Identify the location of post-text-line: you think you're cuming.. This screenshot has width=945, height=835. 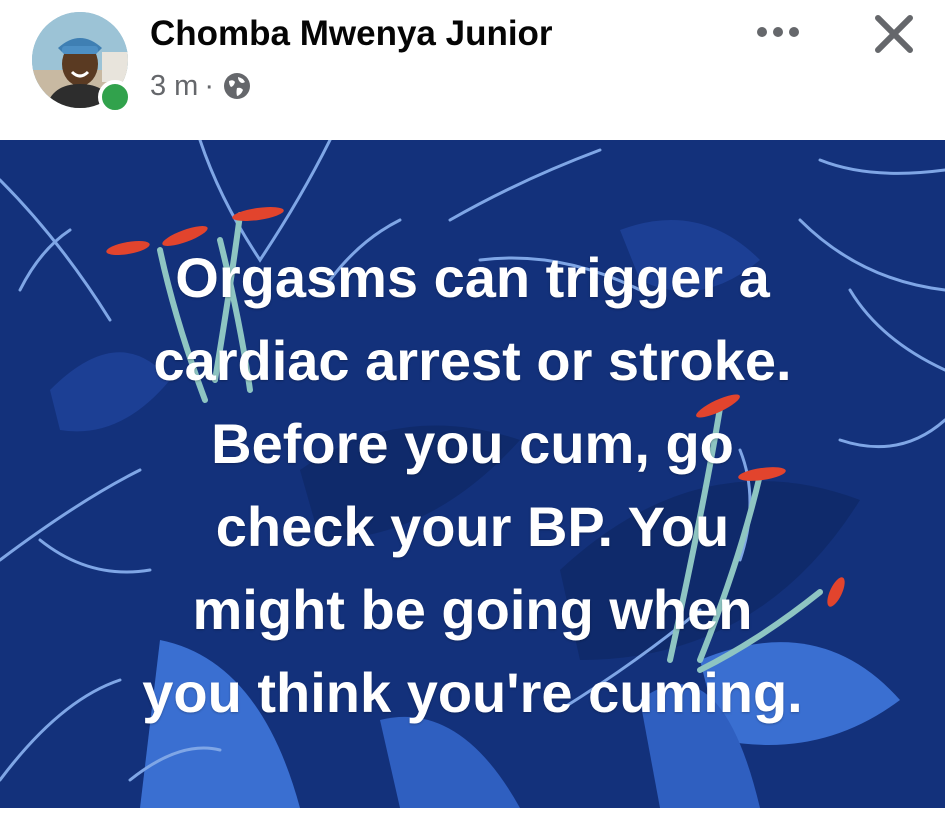
(472, 692).